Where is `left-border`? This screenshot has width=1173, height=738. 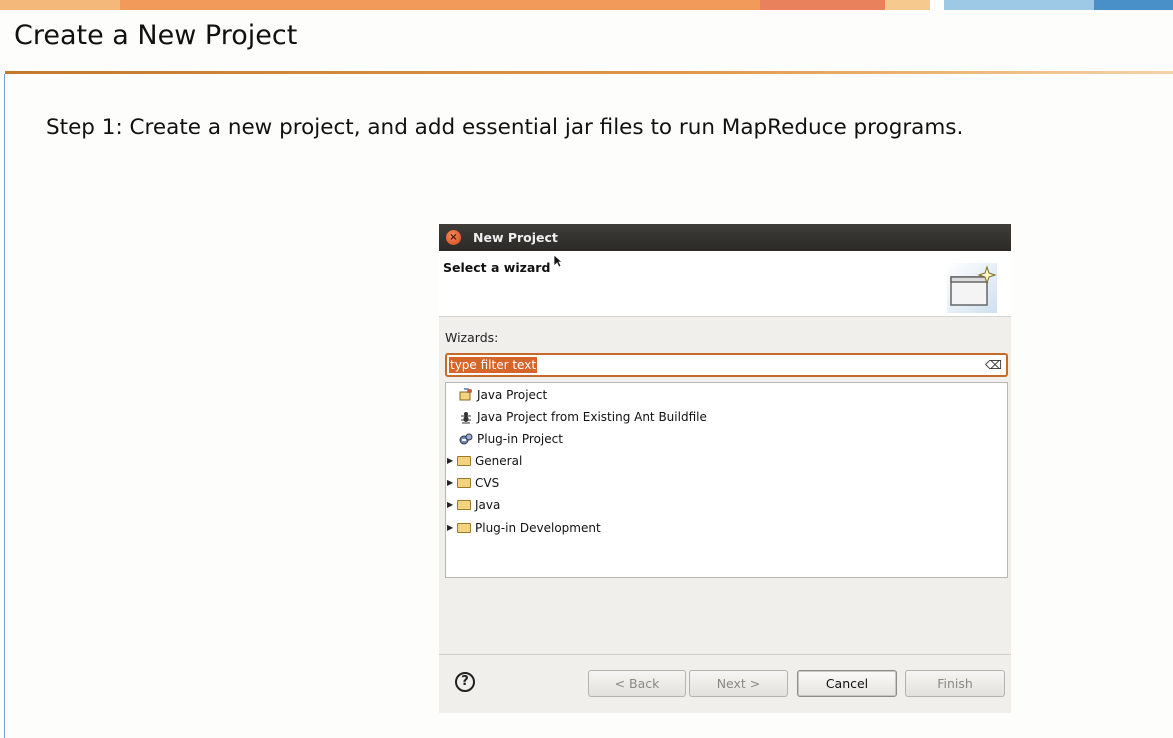
left-border is located at coordinates (4, 406).